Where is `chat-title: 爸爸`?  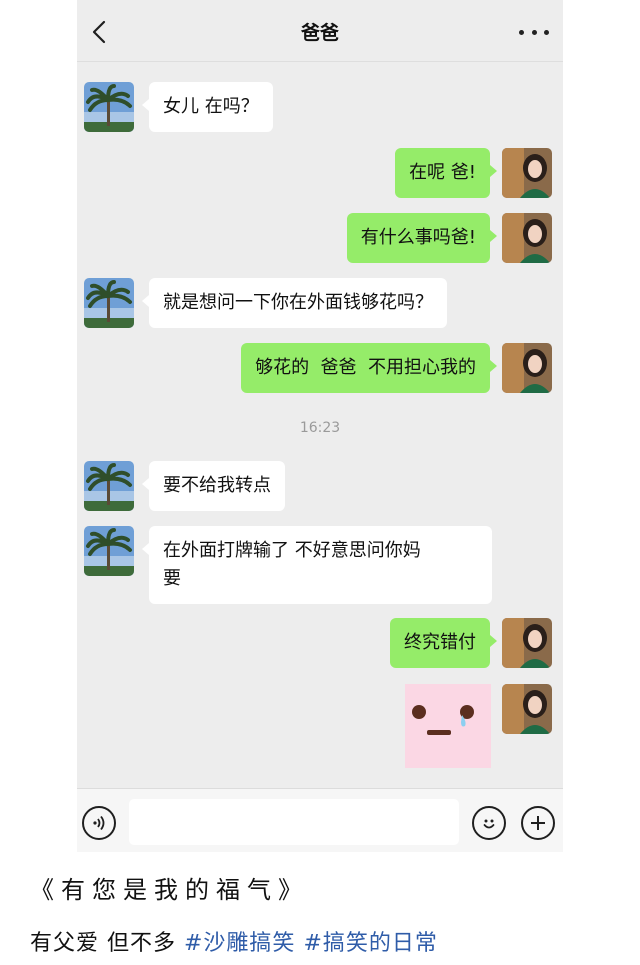
chat-title: 爸爸 is located at coordinates (319, 33).